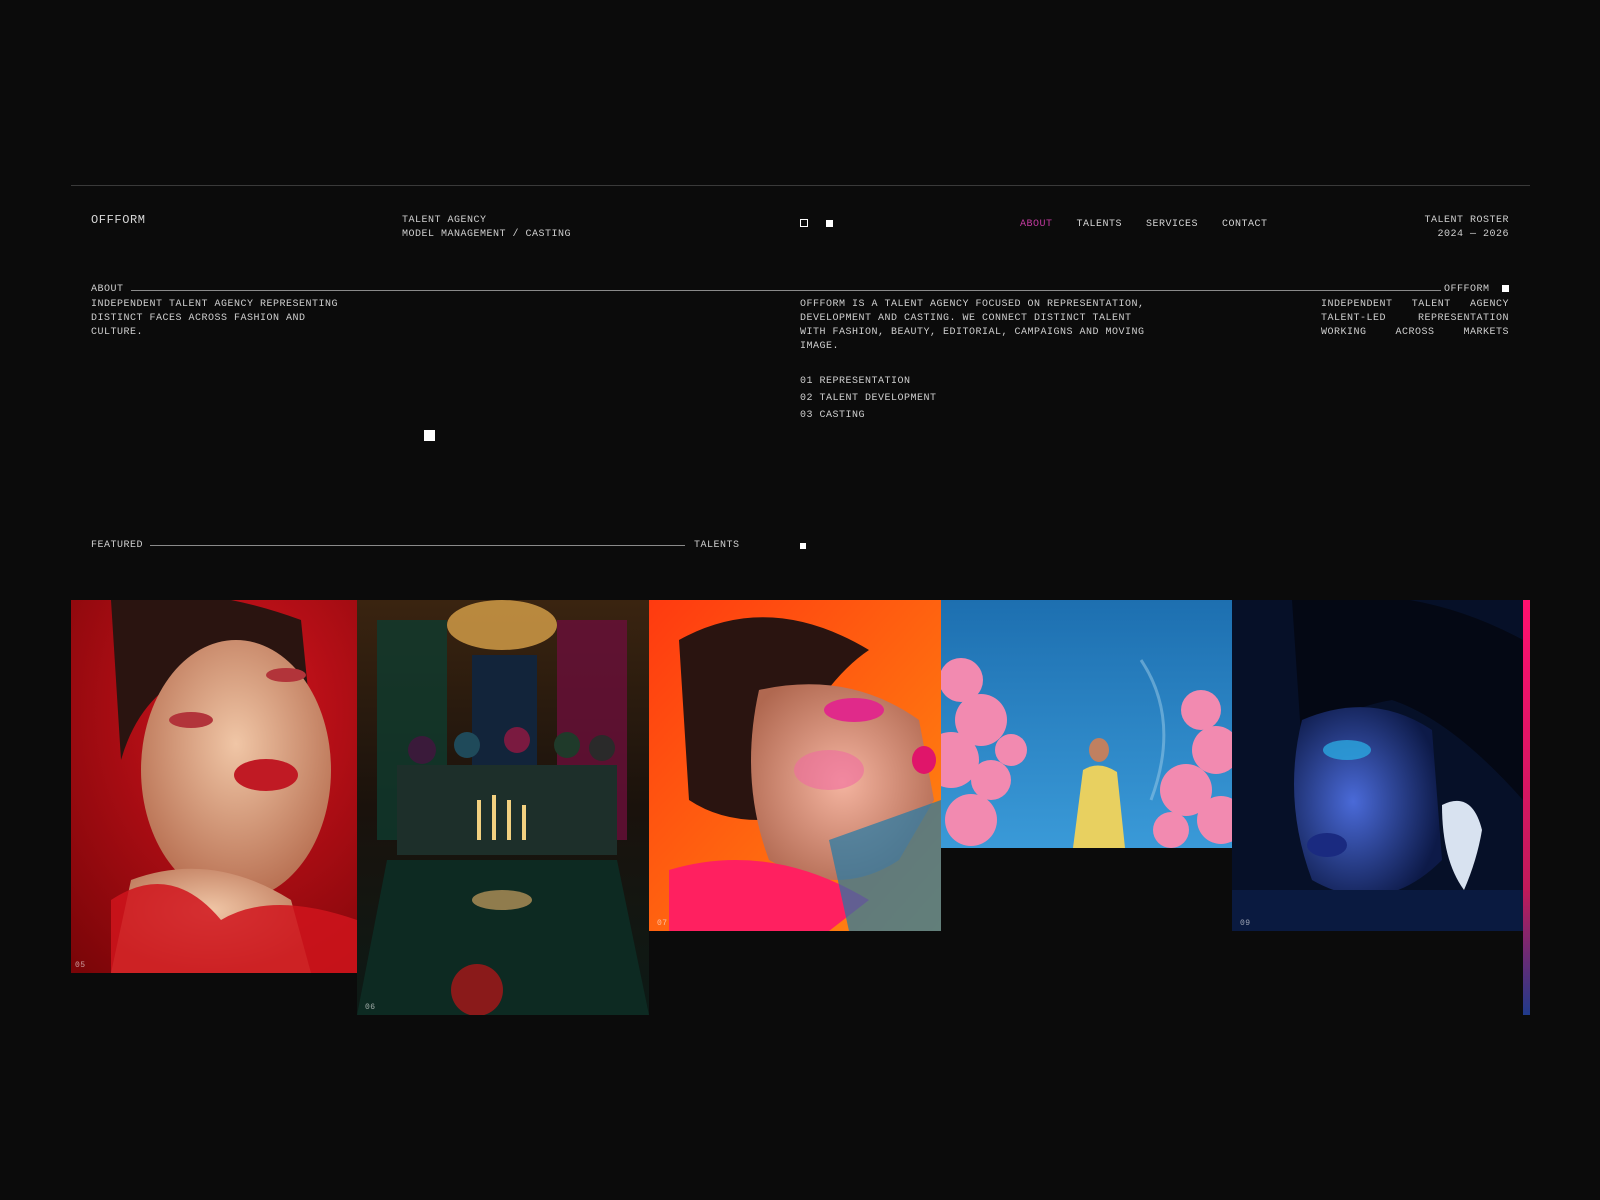  What do you see at coordinates (486, 228) in the screenshot?
I see `tagline: TALENT AGENCY MODEL MANAGEMENT / CASTING` at bounding box center [486, 228].